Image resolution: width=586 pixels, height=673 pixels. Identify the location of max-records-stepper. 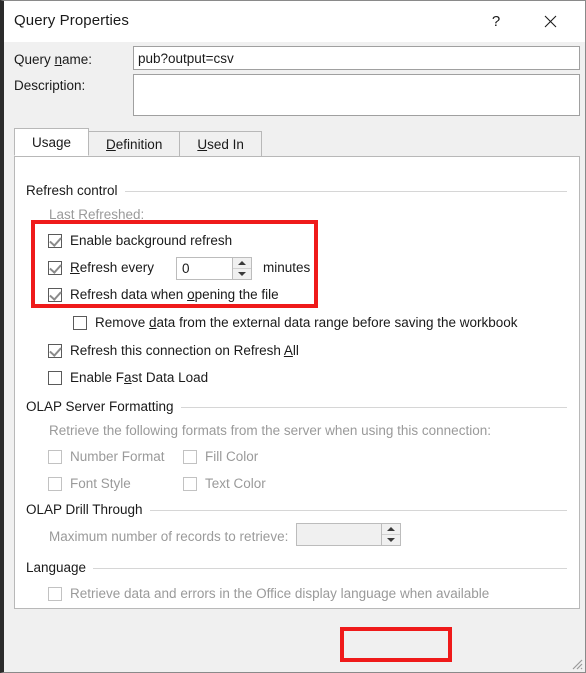
(348, 534).